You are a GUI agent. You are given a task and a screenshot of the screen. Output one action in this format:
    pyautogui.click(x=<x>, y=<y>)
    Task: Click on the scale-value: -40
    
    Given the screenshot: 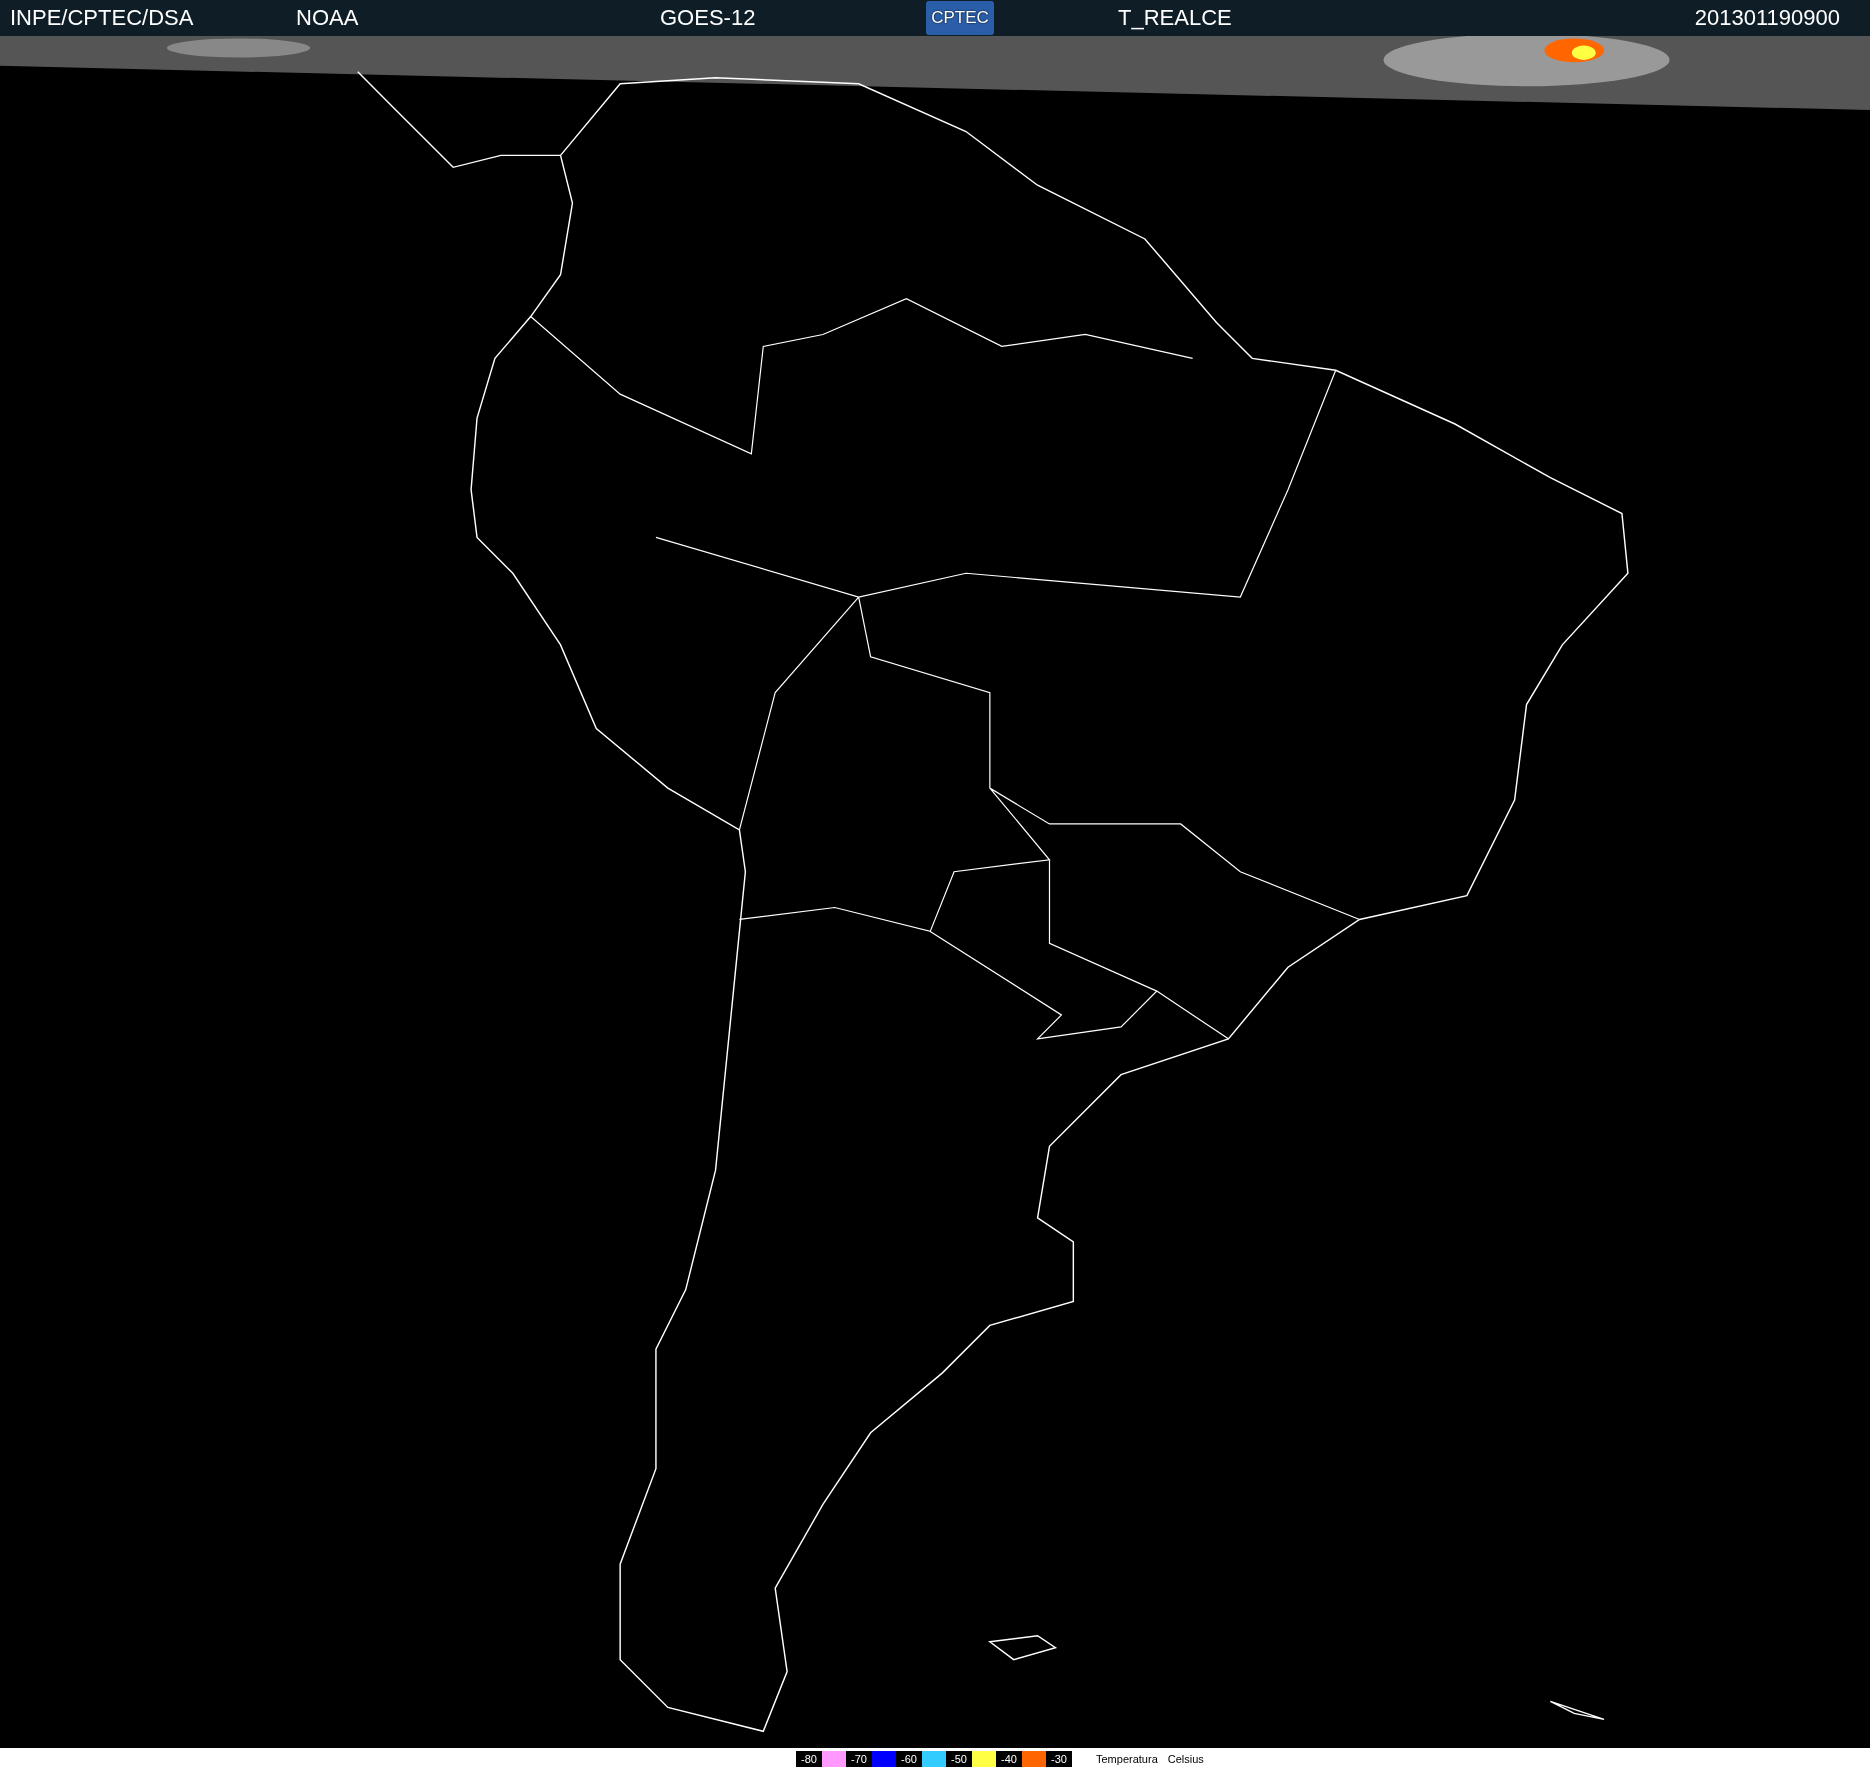 What is the action you would take?
    pyautogui.click(x=1009, y=1759)
    